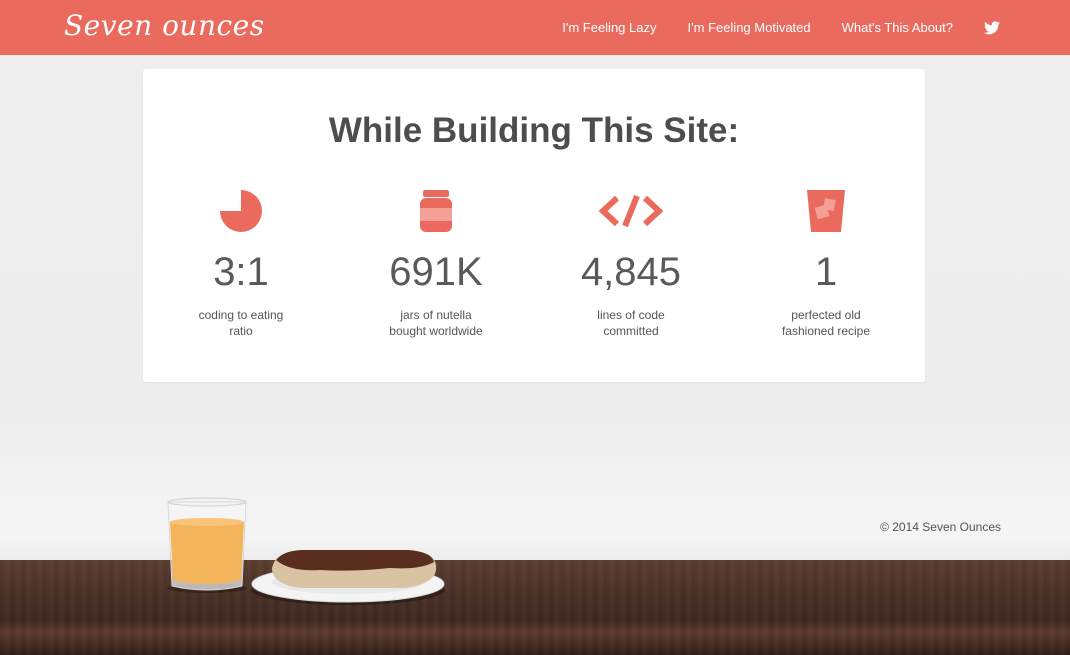 The image size is (1070, 655). I want to click on stat-label-line: ratio, so click(241, 331).